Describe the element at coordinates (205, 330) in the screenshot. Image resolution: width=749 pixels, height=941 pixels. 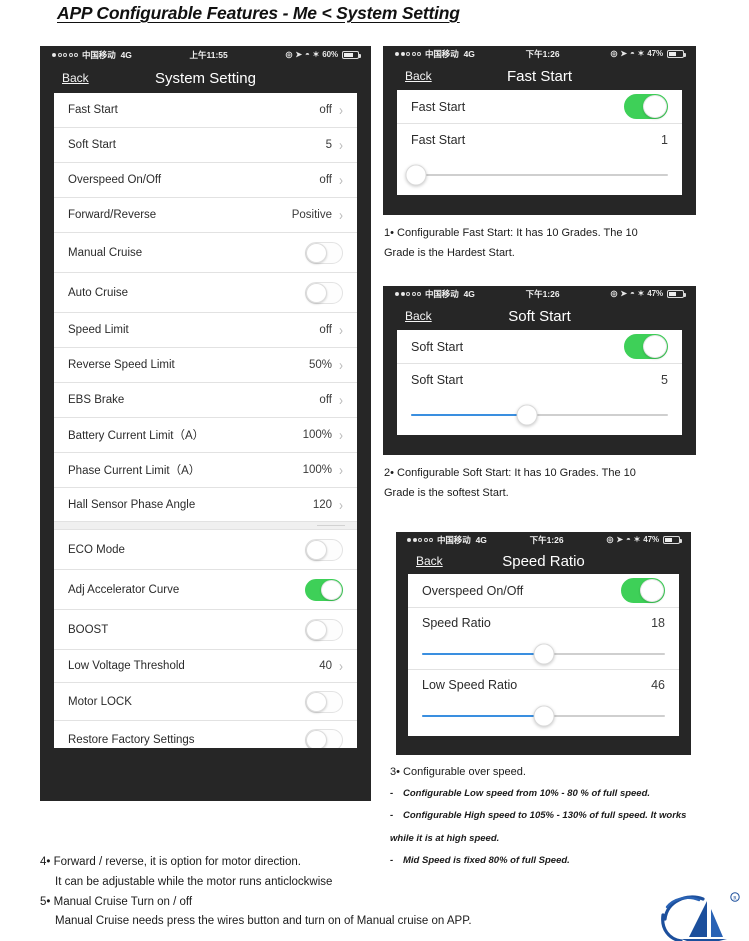
I see `table-row: Speed Limit off ›` at that location.